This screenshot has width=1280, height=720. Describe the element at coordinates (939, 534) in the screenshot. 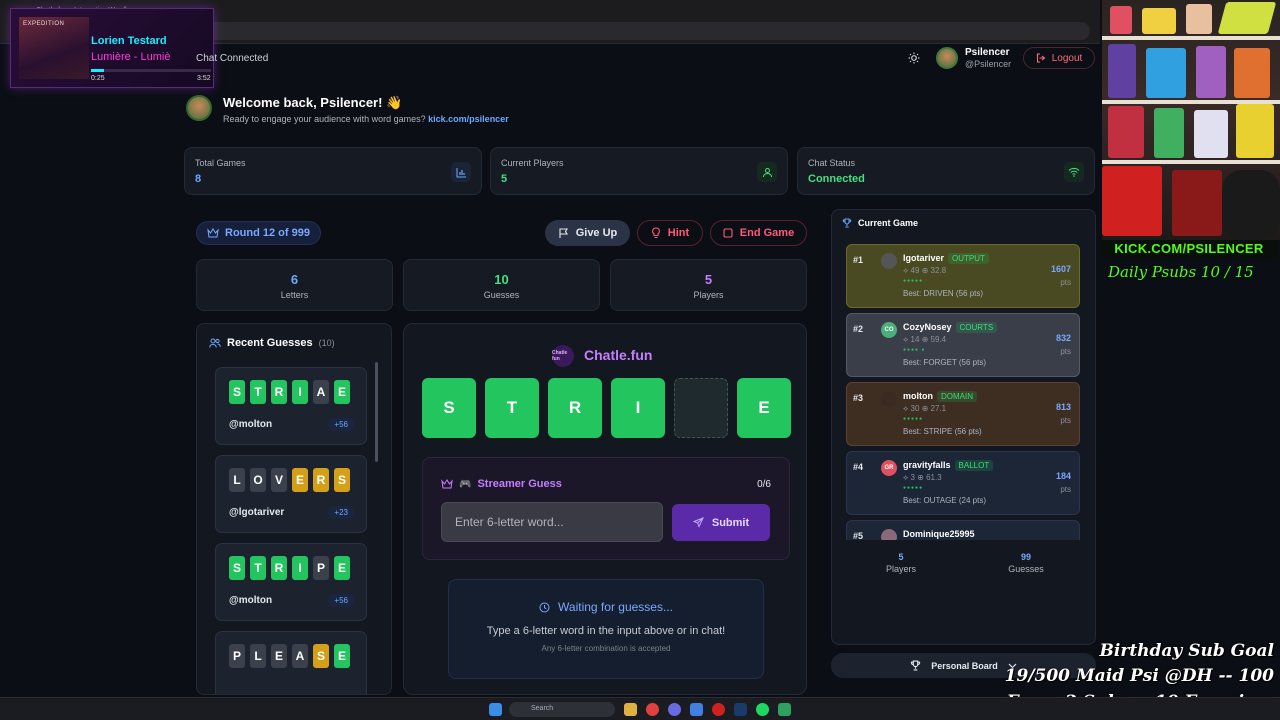

I see `player-name-row: Dominique25995` at that location.